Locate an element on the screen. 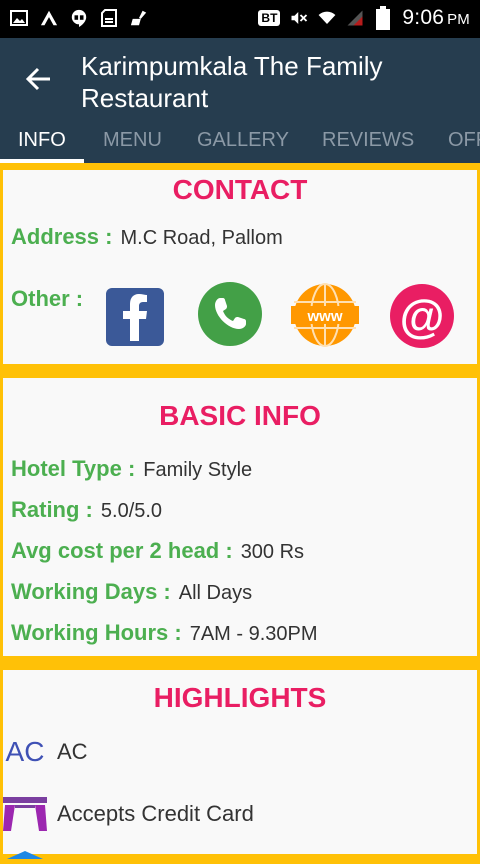  info-row: Working Hours : 7AM - 9.30PM is located at coordinates (164, 633).